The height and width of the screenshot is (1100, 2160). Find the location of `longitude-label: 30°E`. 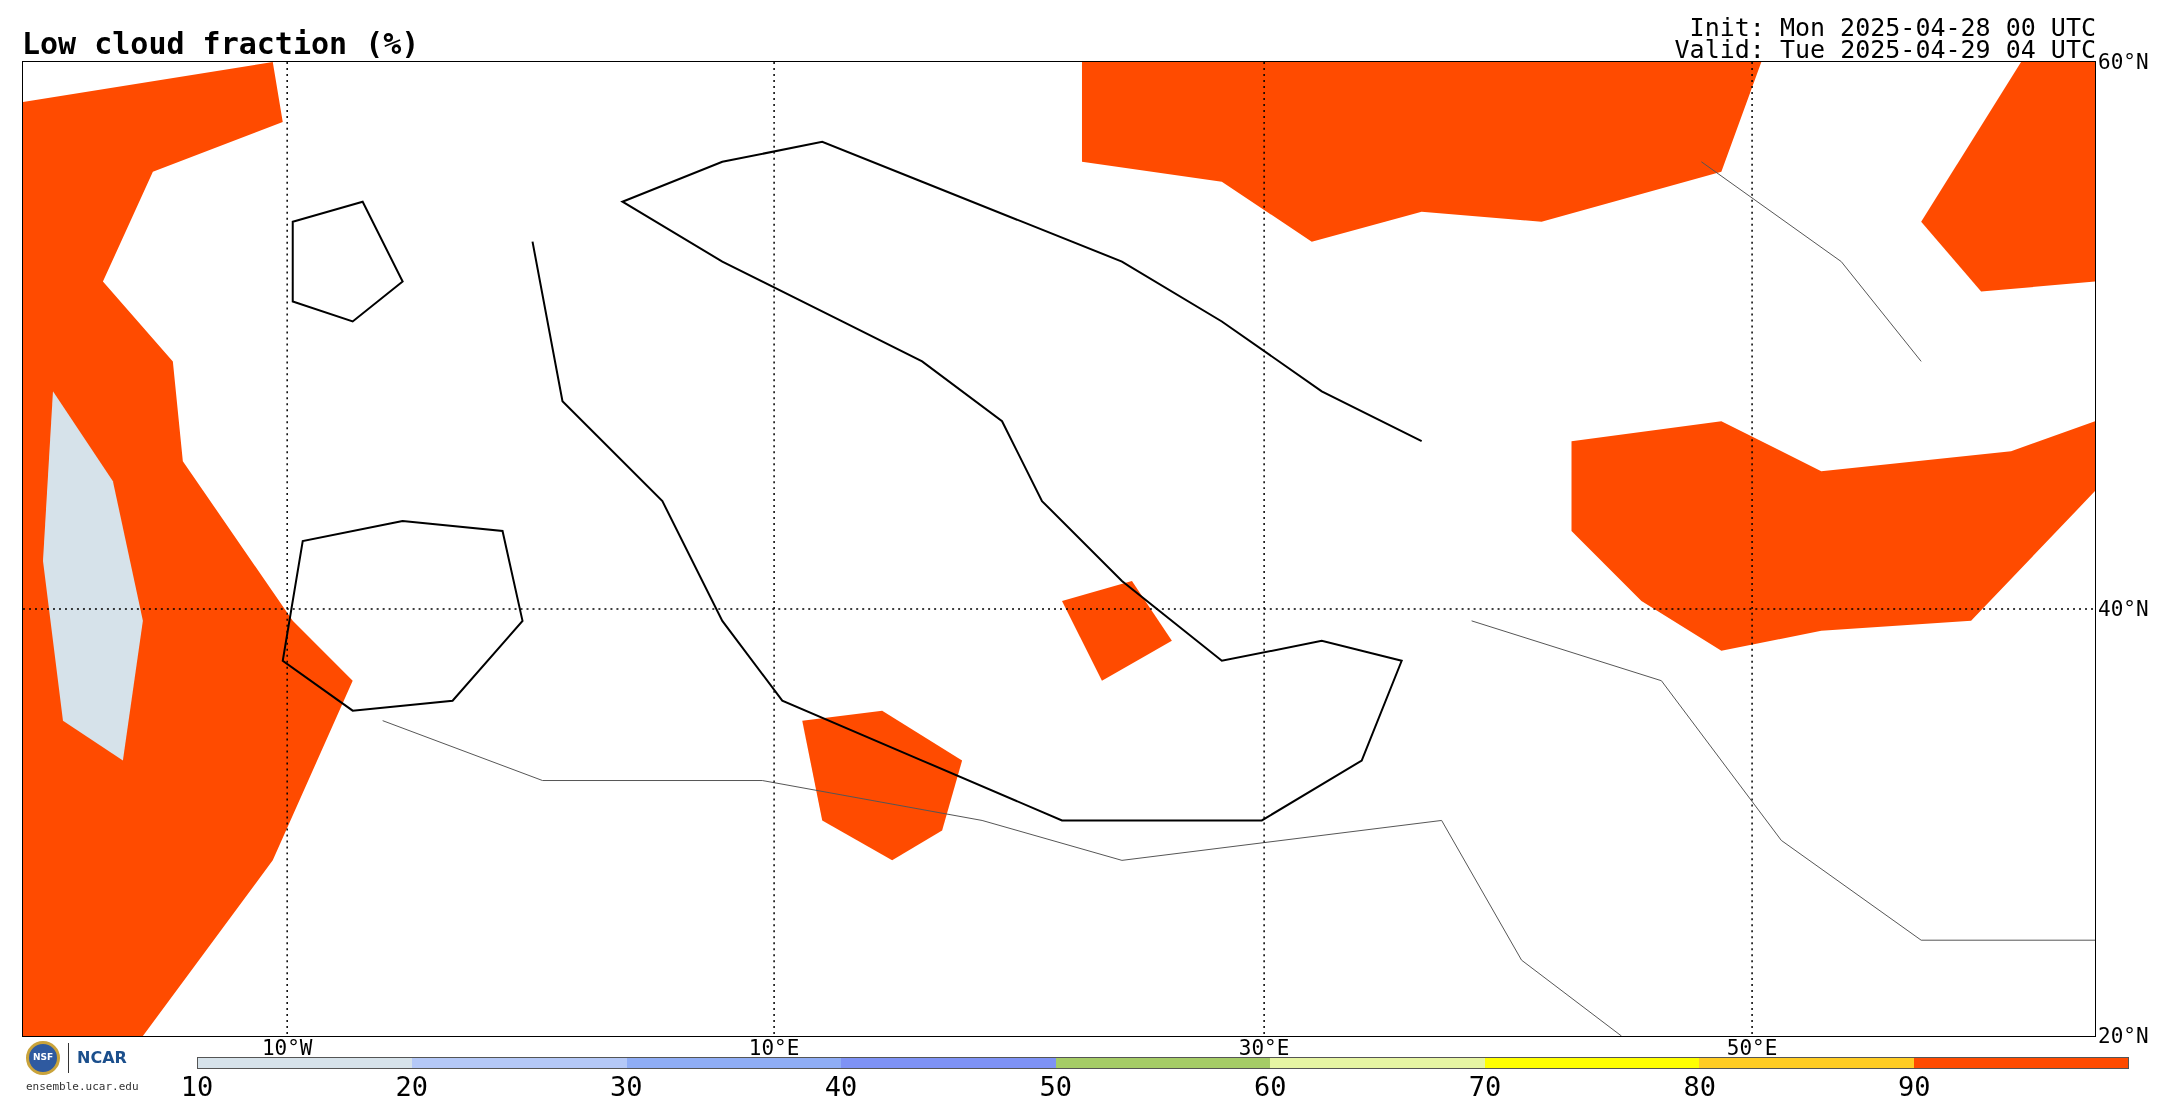

longitude-label: 30°E is located at coordinates (1264, 1048).